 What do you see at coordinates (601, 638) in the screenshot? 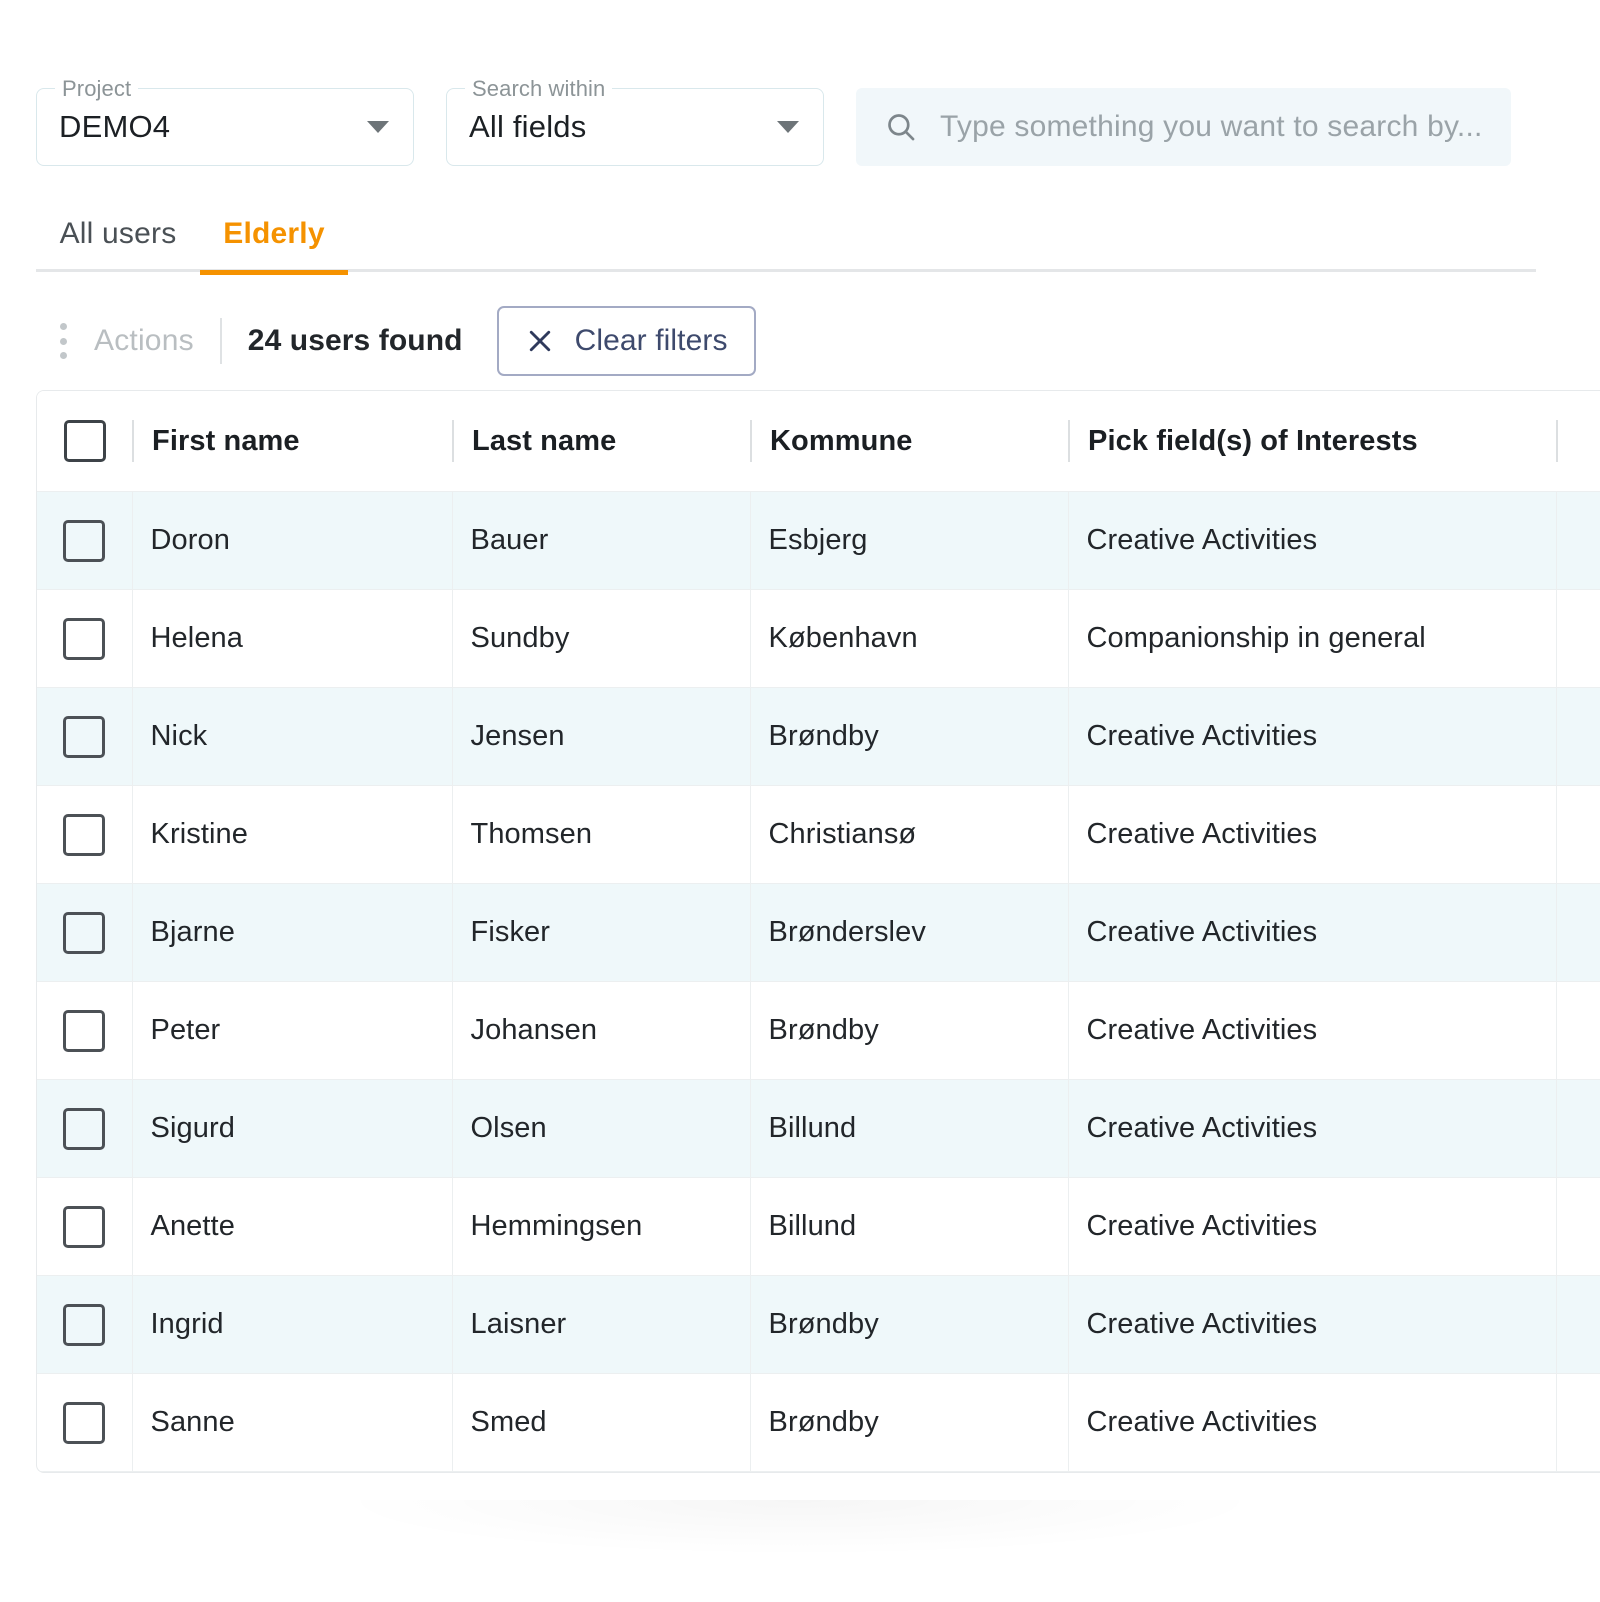
I see `cell-last-name: Sundby` at bounding box center [601, 638].